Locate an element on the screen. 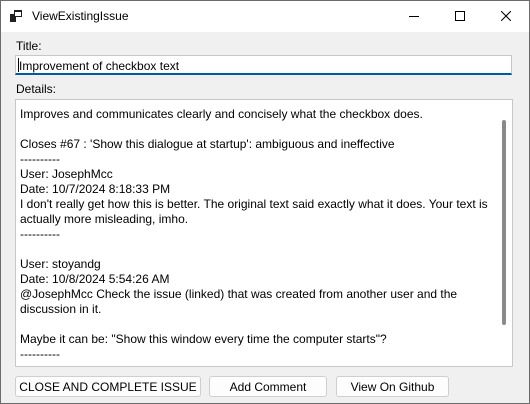 This screenshot has height=404, width=530. title-label: Title: is located at coordinates (29, 46).